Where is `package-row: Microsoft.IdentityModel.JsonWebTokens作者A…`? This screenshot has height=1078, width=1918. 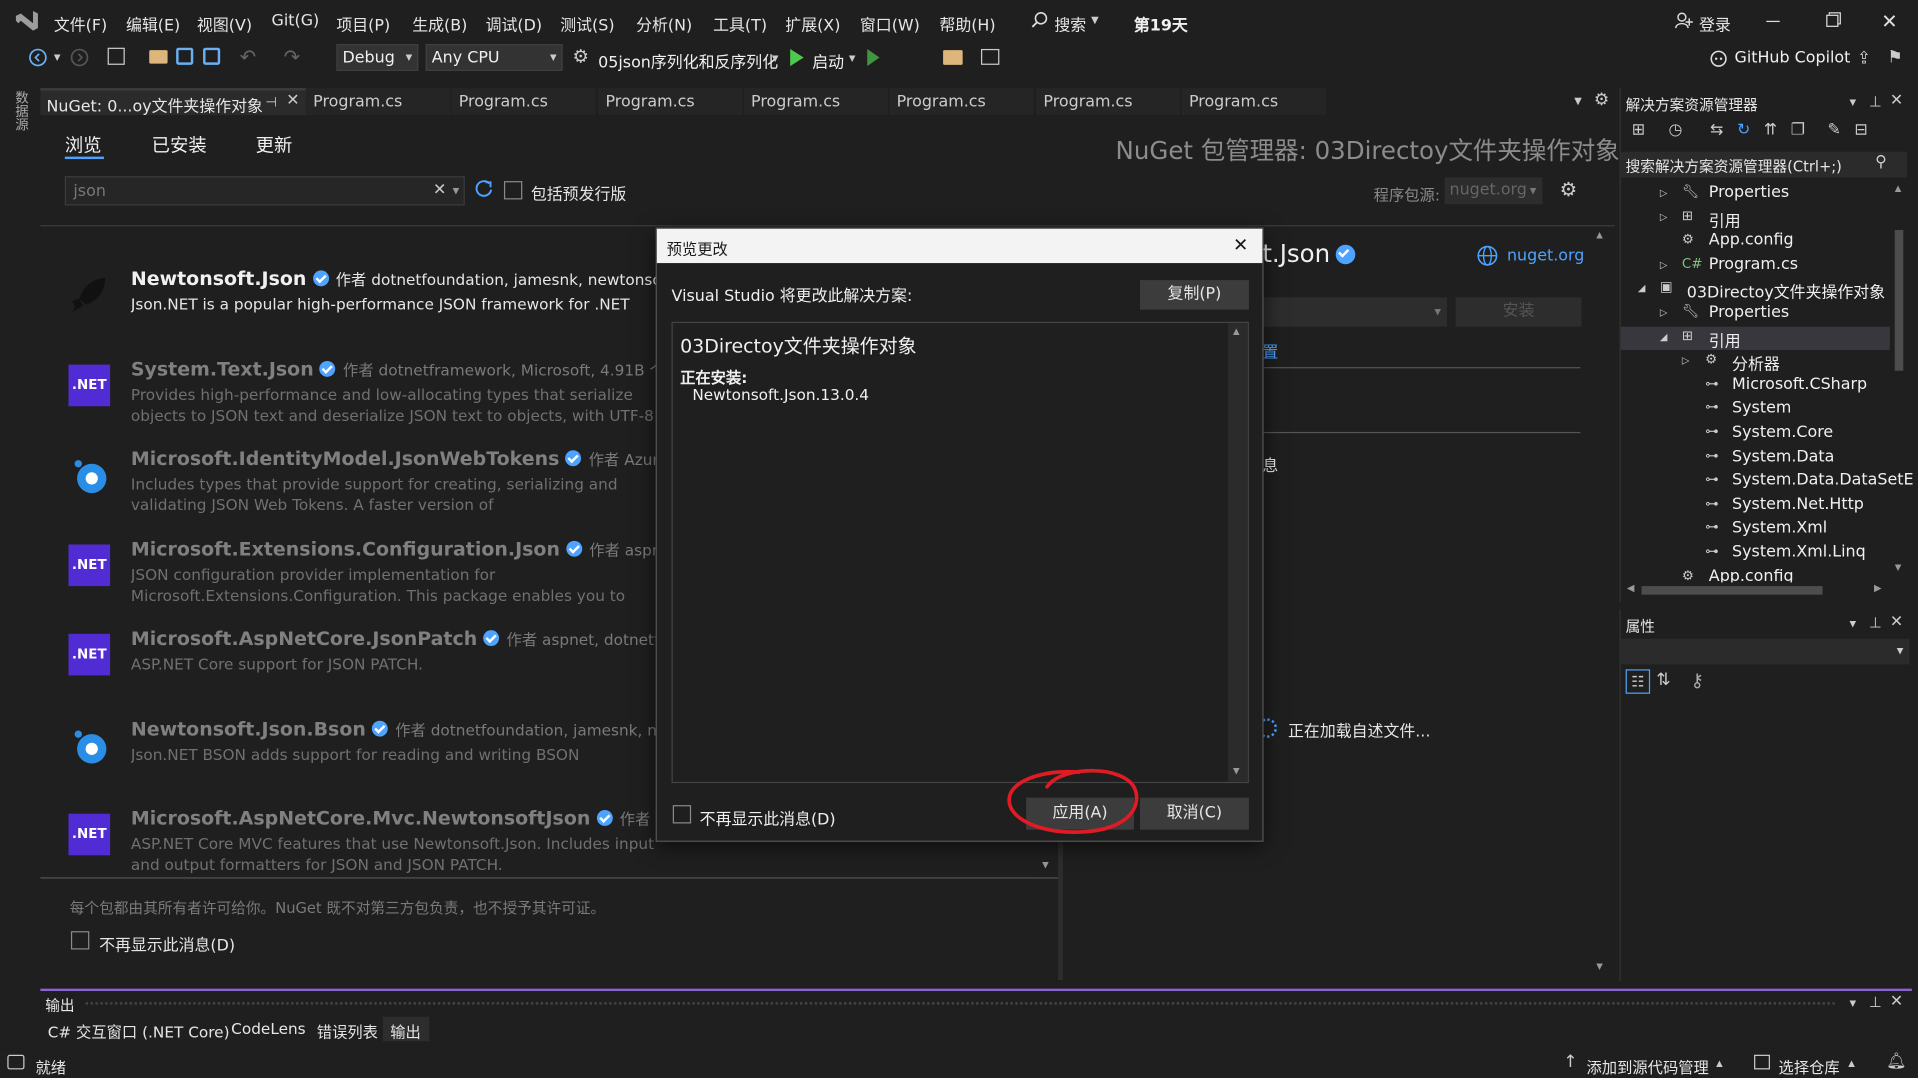
package-row: Microsoft.IdentityModel.JsonWebTokens作者A… is located at coordinates (379, 491).